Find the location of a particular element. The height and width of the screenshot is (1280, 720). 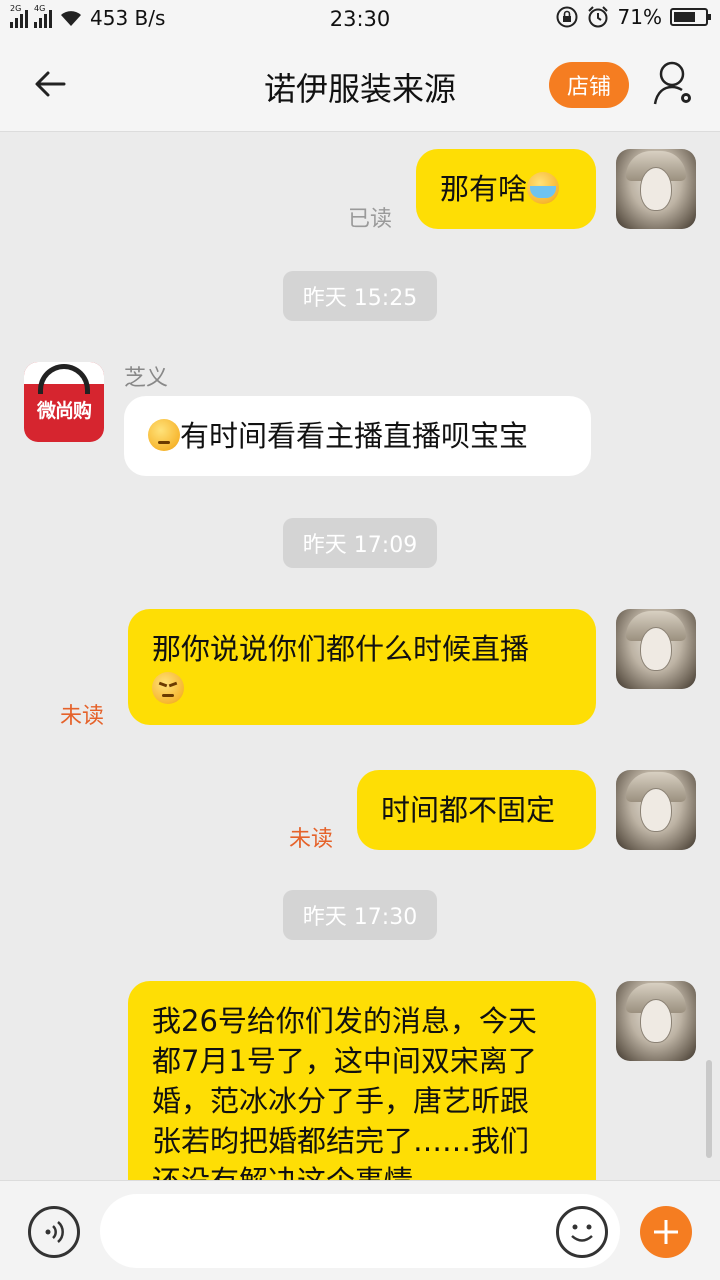

timestamp: 昨天 17:09 is located at coordinates (360, 543).